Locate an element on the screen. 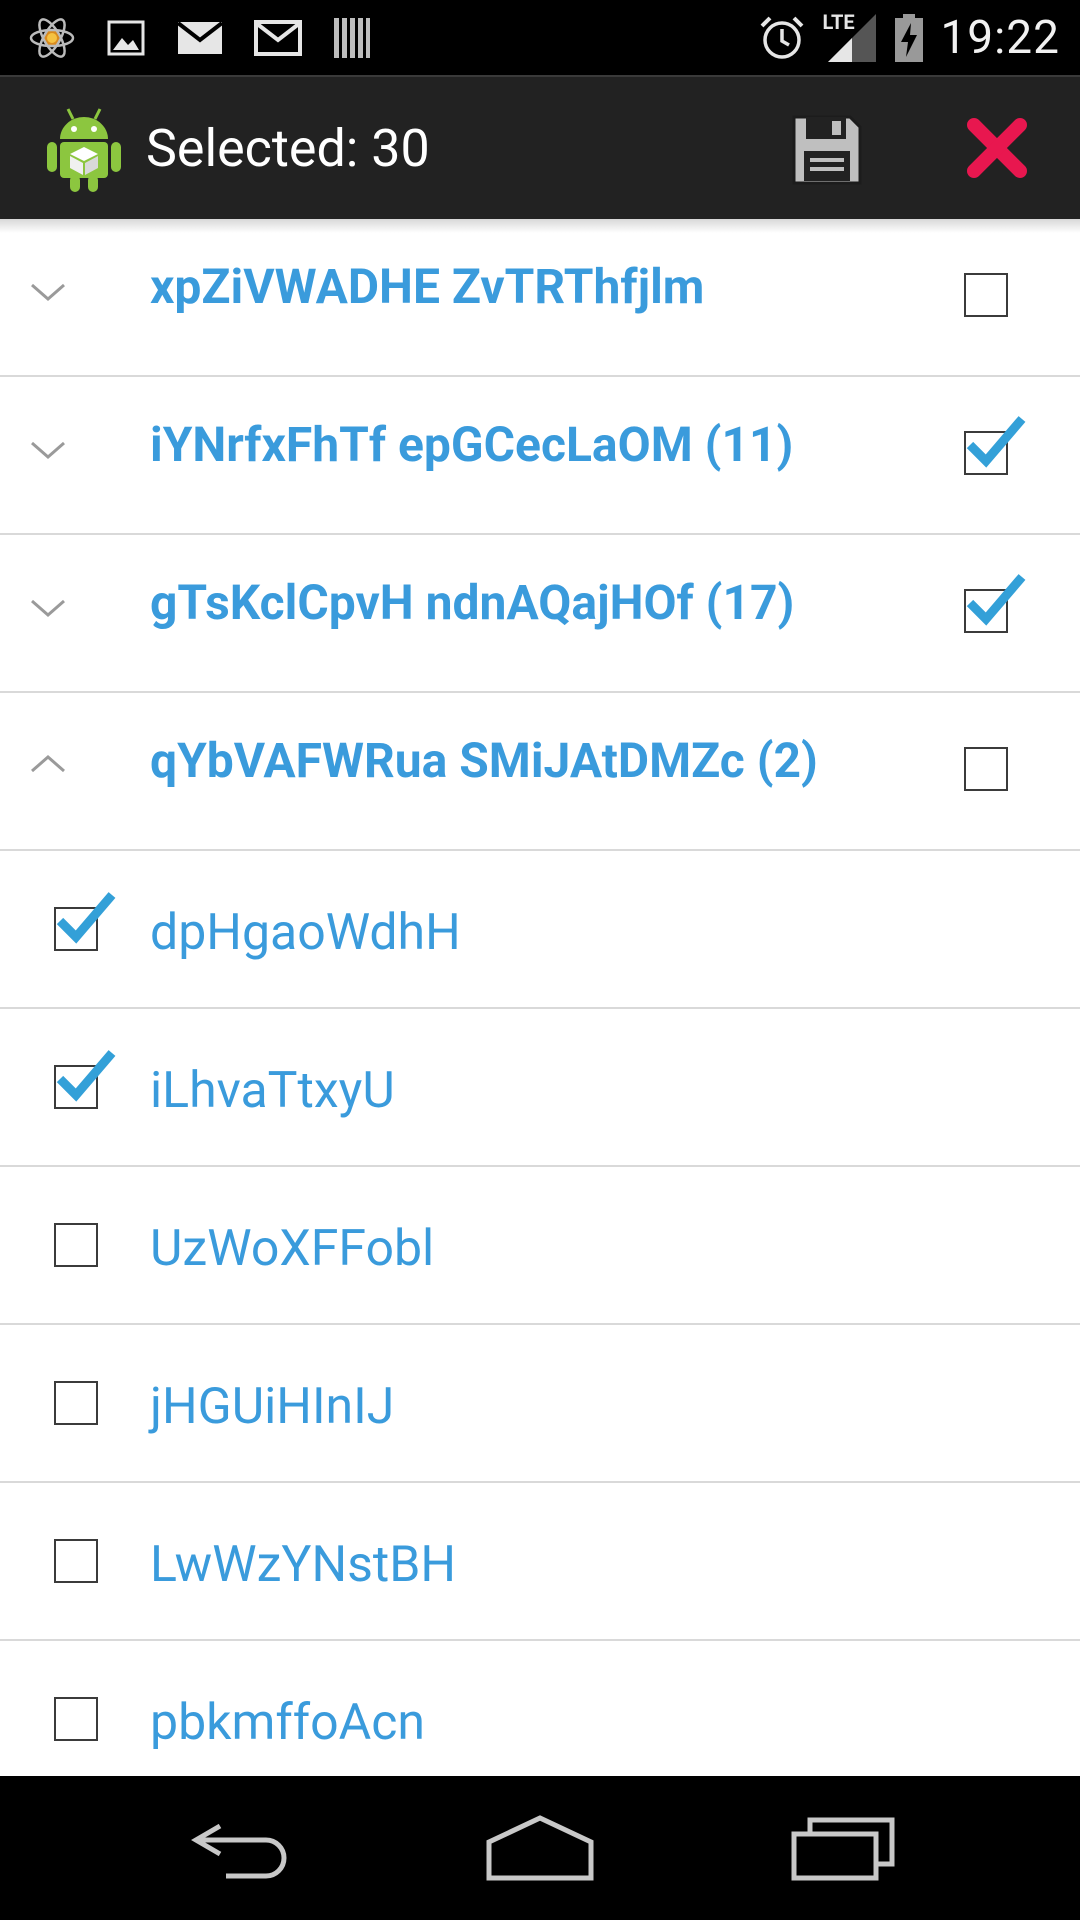 This screenshot has height=1920, width=1080. clock: 19:22 is located at coordinates (1000, 37).